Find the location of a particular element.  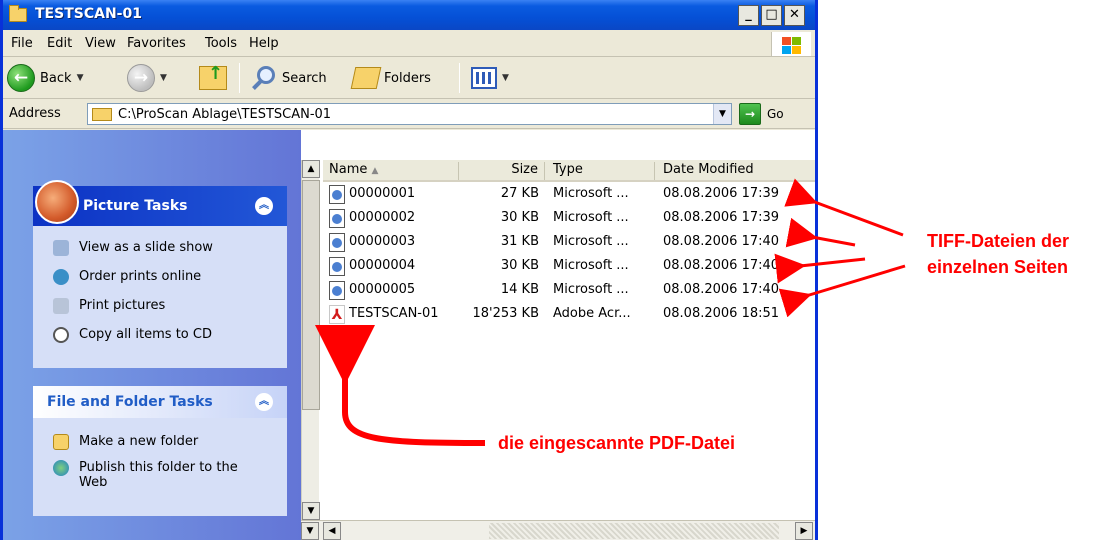

annotation-tiff-line2: einzelnen Seiten is located at coordinates (998, 267).